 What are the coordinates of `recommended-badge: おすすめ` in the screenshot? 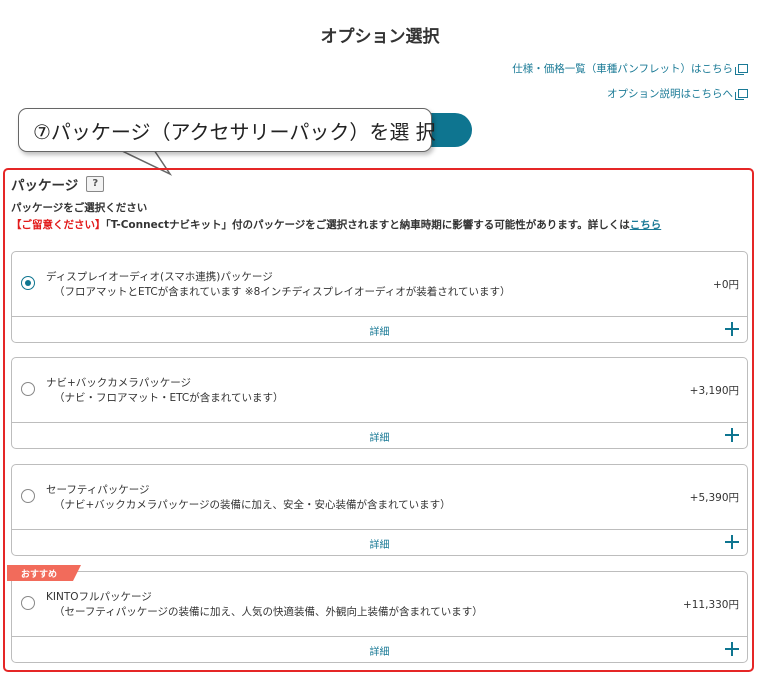 It's located at (44, 573).